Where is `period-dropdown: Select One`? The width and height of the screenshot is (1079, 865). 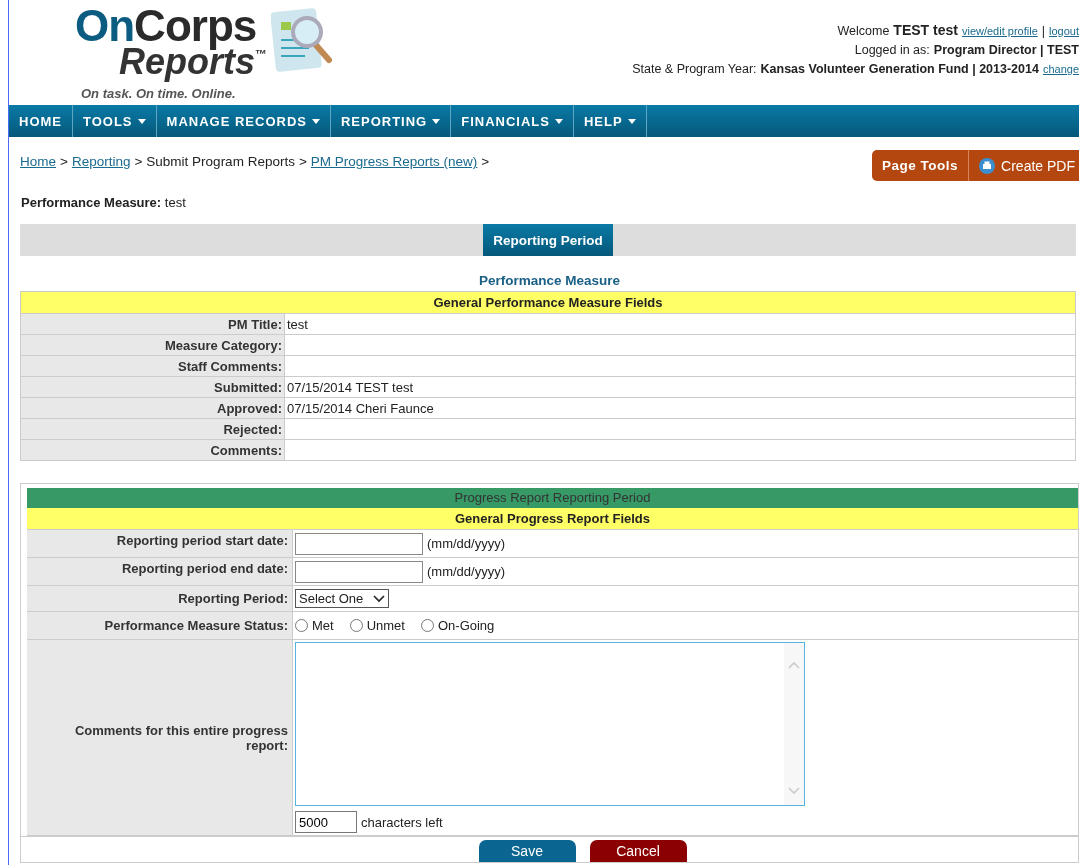 period-dropdown: Select One is located at coordinates (342, 598).